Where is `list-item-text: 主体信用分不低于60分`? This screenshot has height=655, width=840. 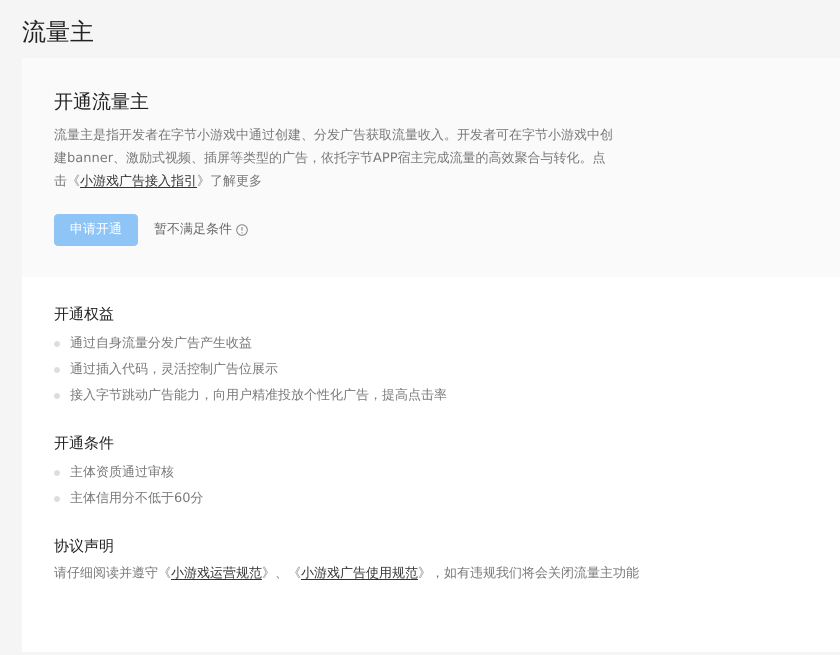
list-item-text: 主体信用分不低于60分 is located at coordinates (137, 499).